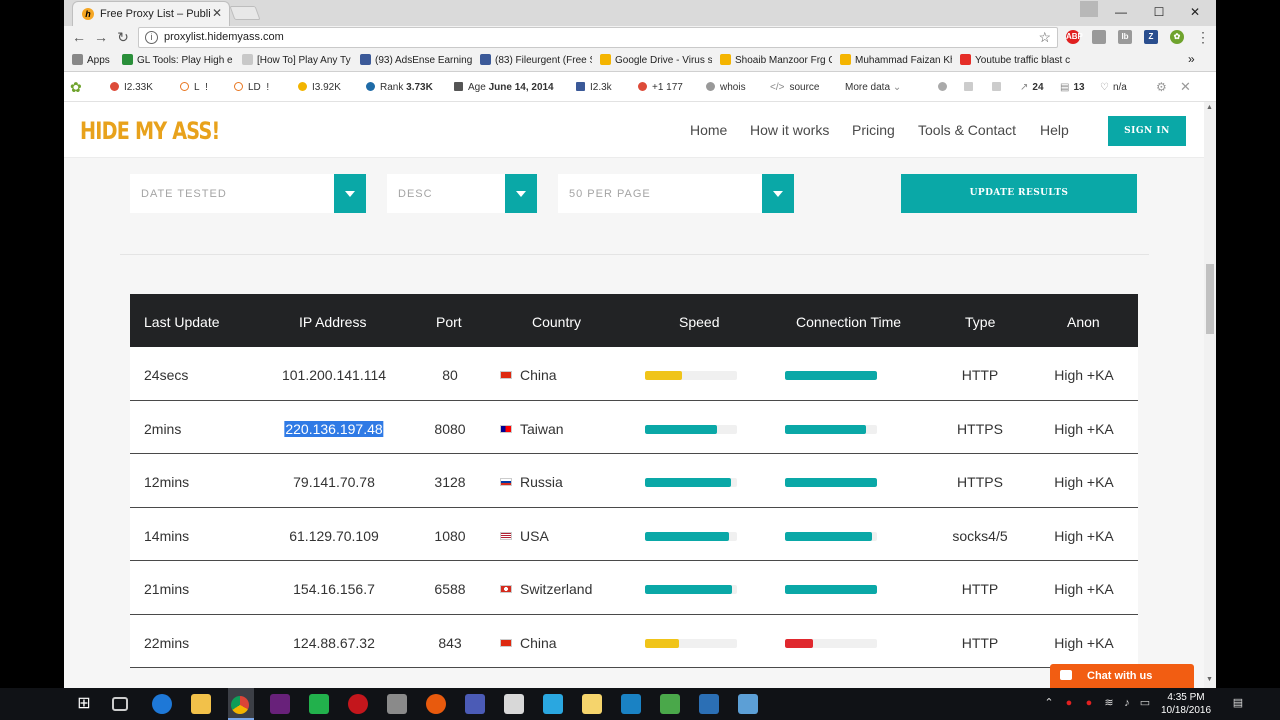  Describe the element at coordinates (1238, 703) in the screenshot. I see `notifications-icon: ▤` at that location.